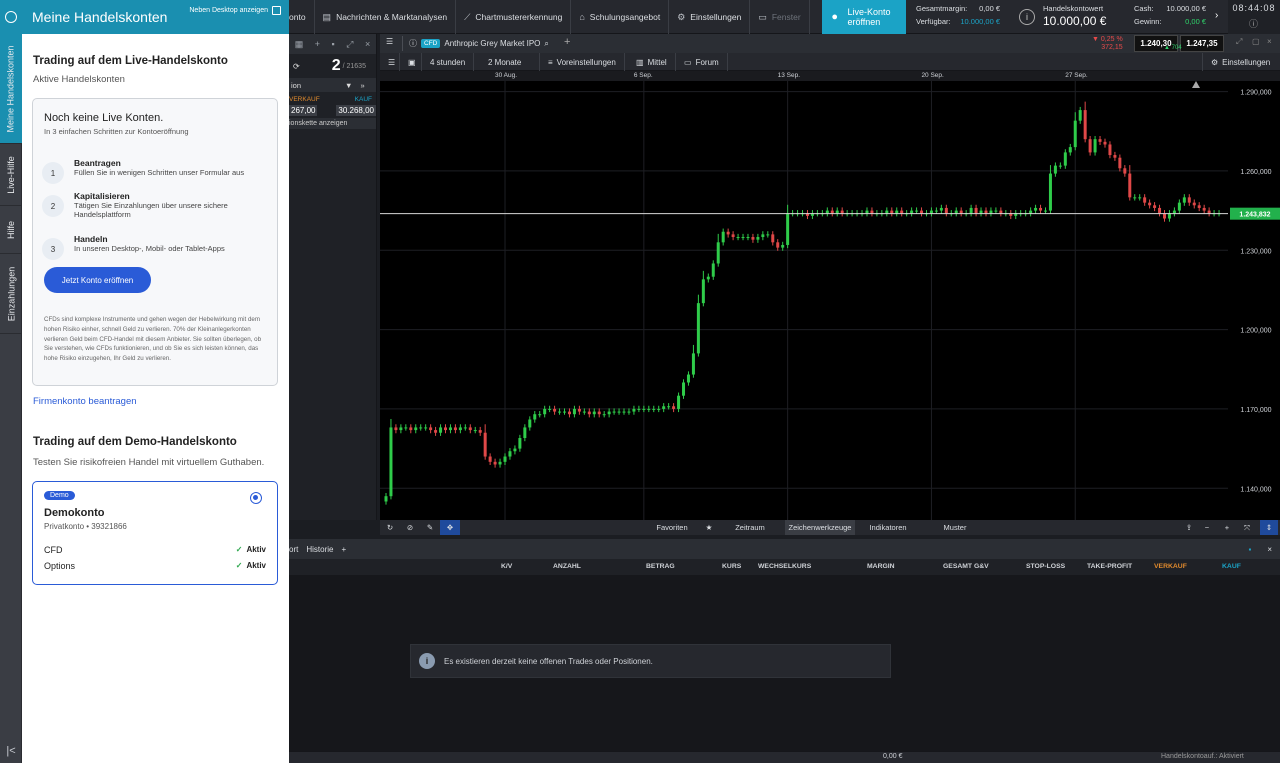  What do you see at coordinates (296, 66) in the screenshot?
I see `refresh-icon: ⟳` at bounding box center [296, 66].